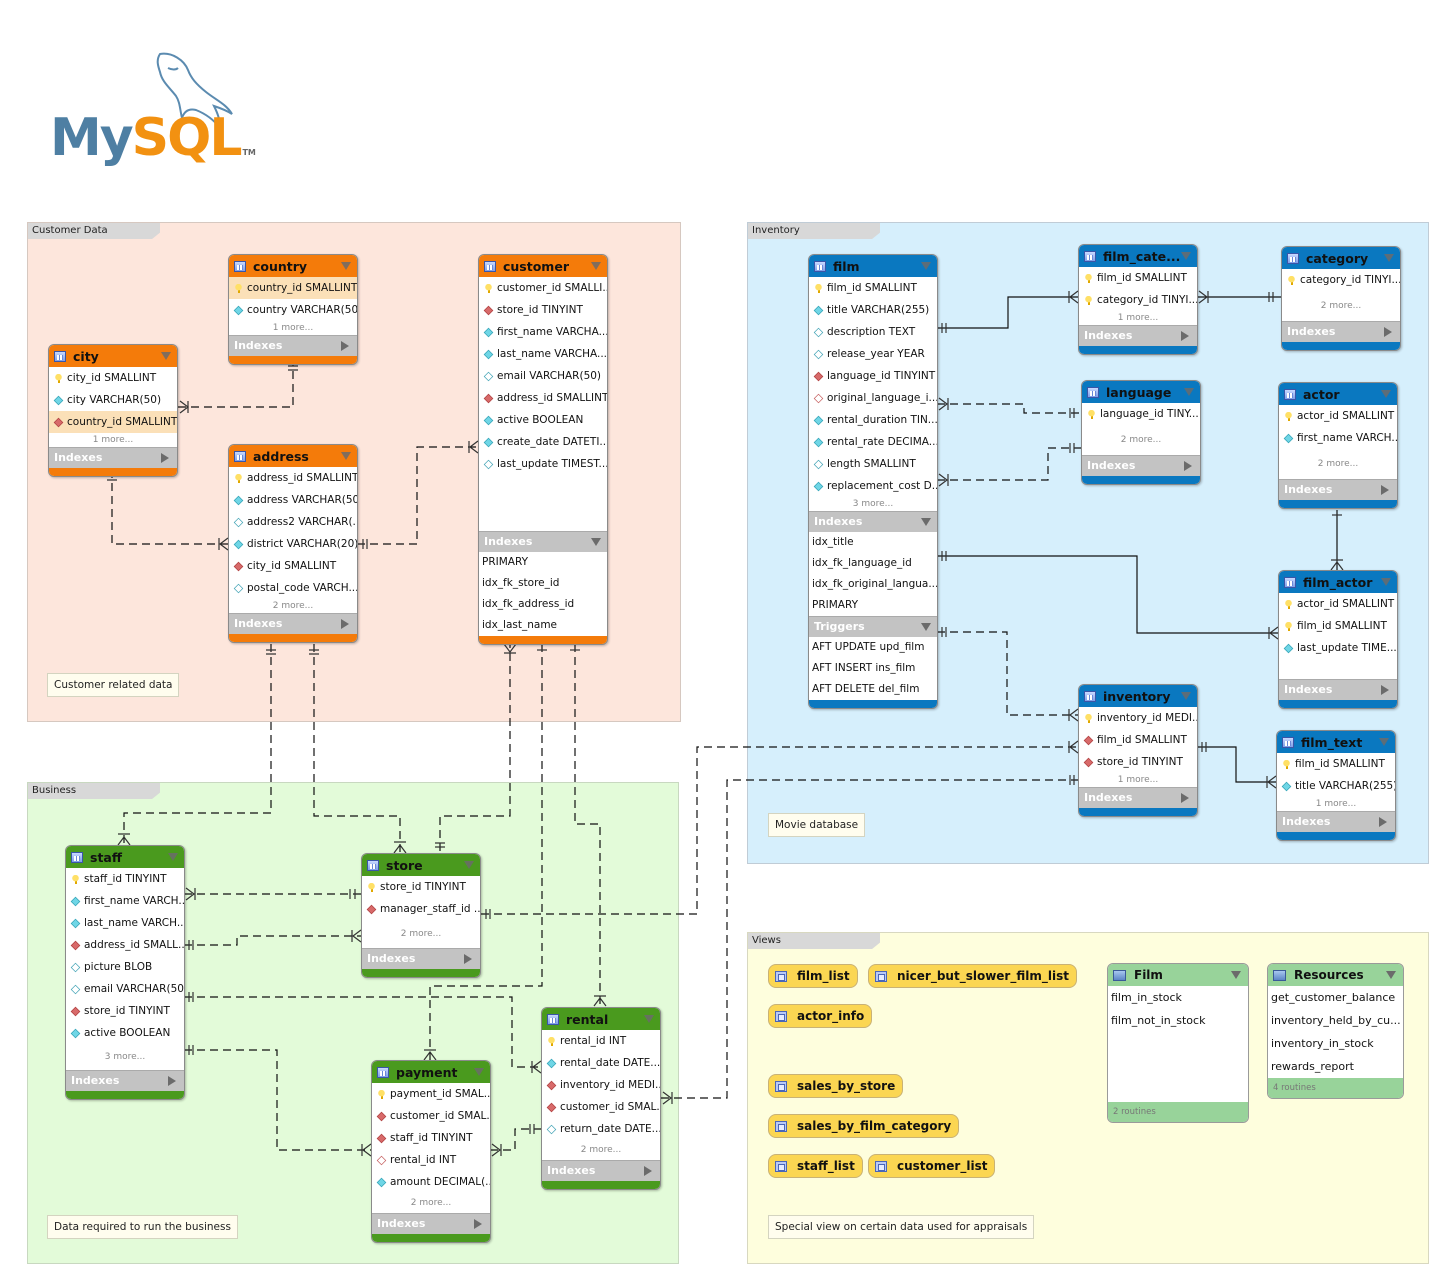 This screenshot has width=1437, height=1272. What do you see at coordinates (813, 976) in the screenshot?
I see `view-film-list: film_list` at bounding box center [813, 976].